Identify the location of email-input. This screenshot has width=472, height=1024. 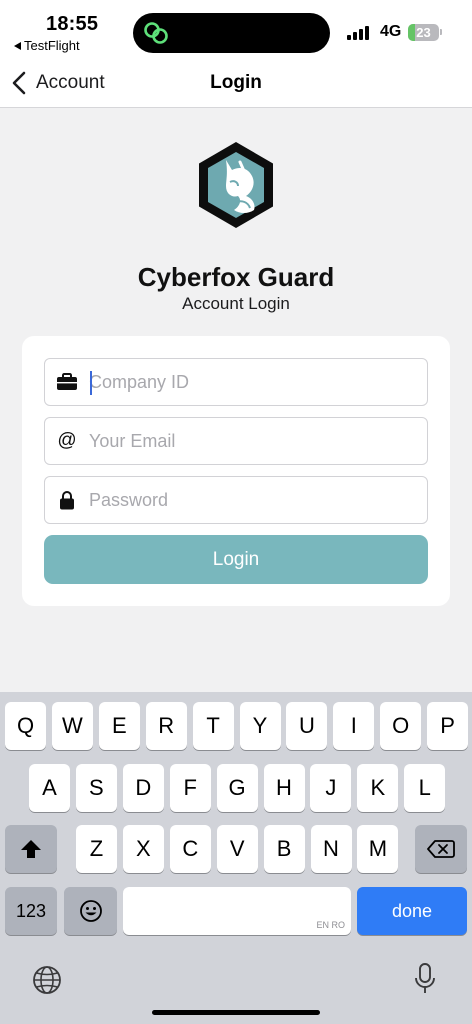
(249, 441).